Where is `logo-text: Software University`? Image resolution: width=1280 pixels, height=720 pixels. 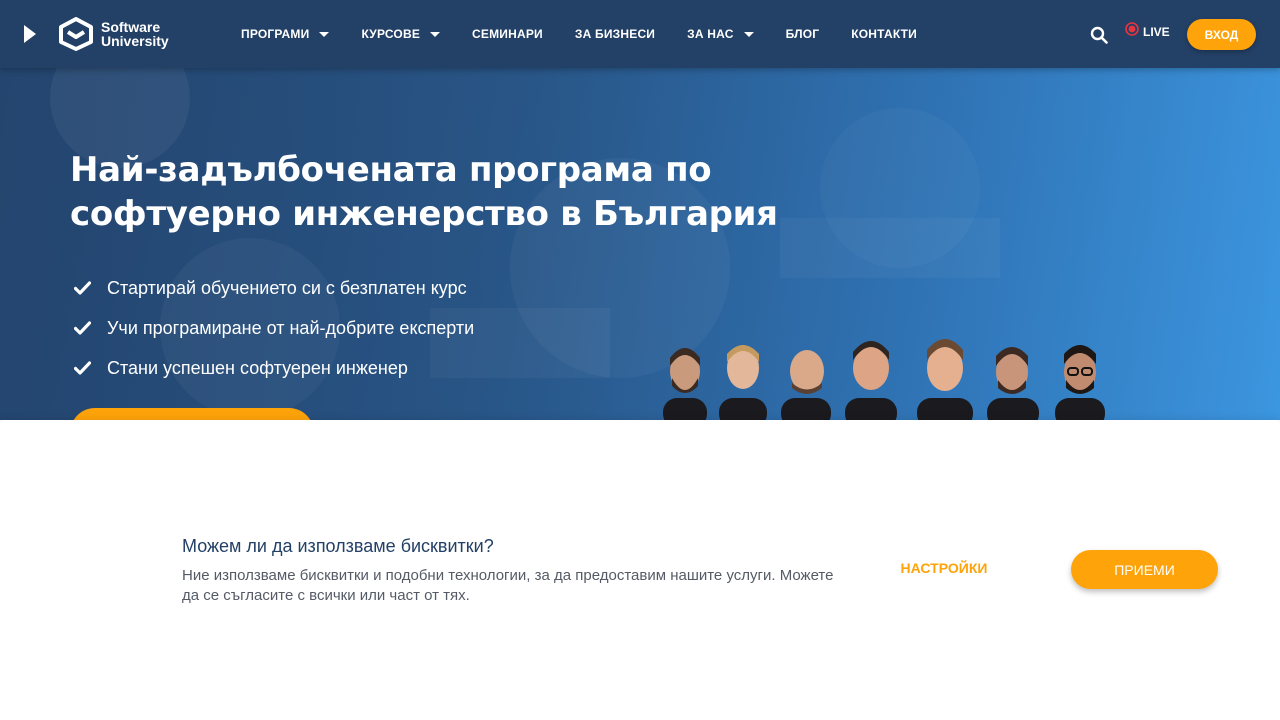
logo-text: Software University is located at coordinates (135, 34).